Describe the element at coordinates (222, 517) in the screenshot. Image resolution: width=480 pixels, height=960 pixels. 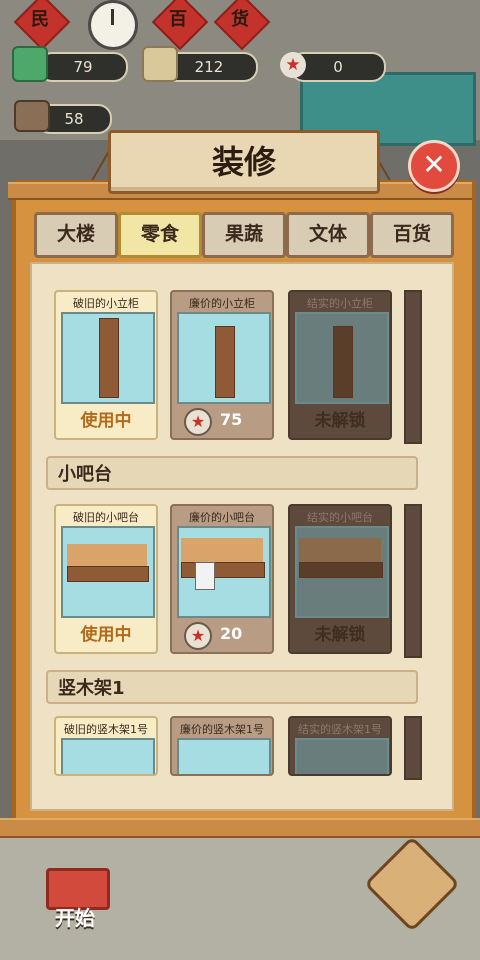
I see `item-title: 廉价的小吧台` at that location.